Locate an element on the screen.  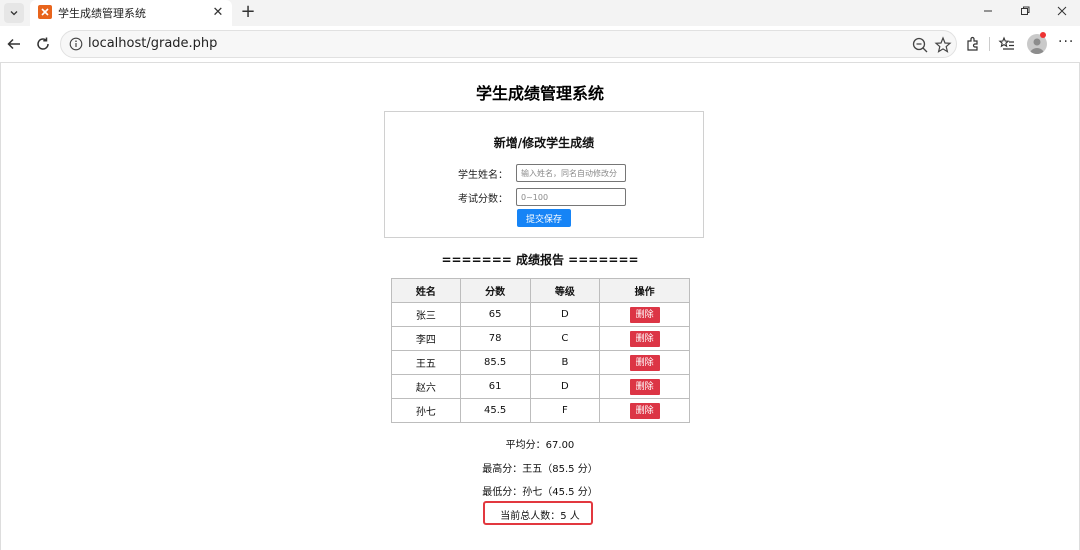
cell-name: 赵六 is located at coordinates (426, 386).